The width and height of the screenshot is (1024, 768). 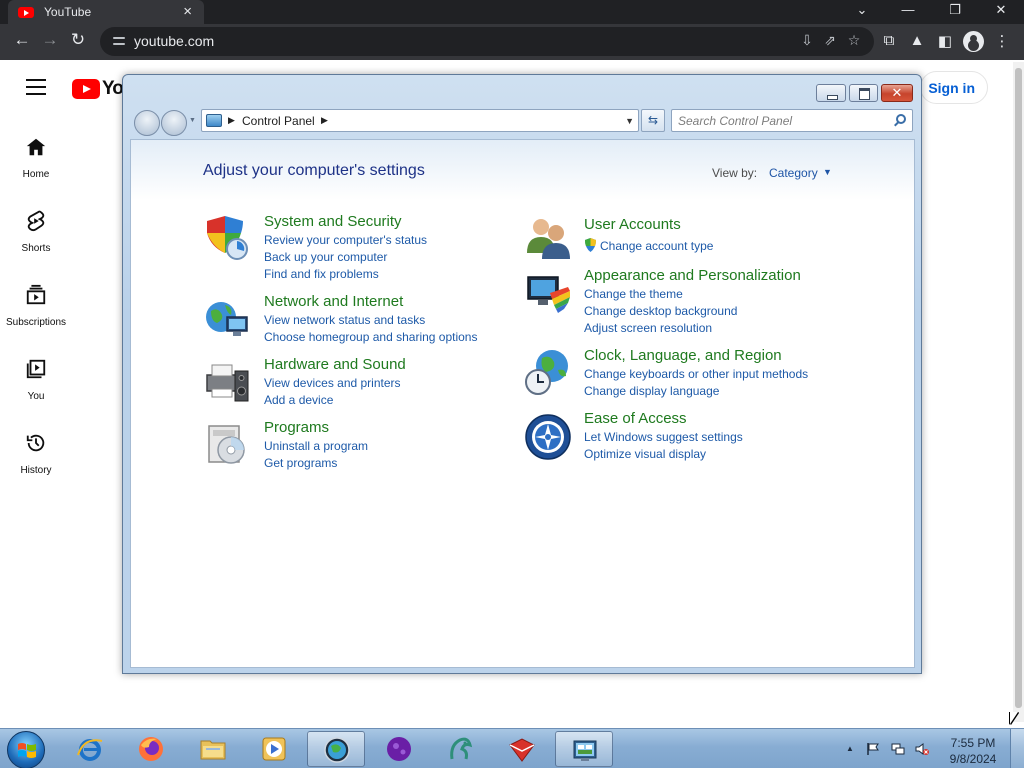 I want to click on cp-minimize-button, so click(x=831, y=93).